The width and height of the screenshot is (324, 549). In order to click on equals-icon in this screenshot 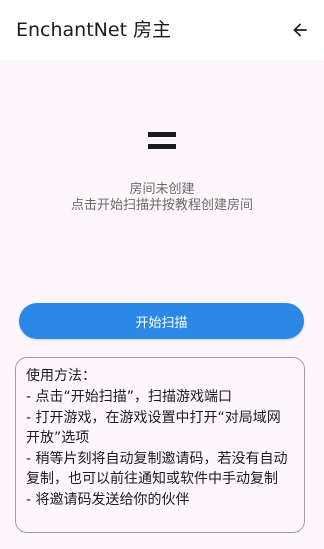, I will do `click(162, 140)`.